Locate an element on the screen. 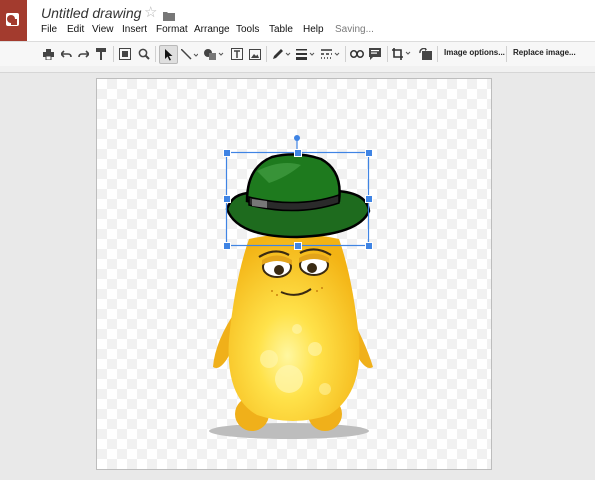 This screenshot has width=595, height=480. menu-help: Help is located at coordinates (313, 29).